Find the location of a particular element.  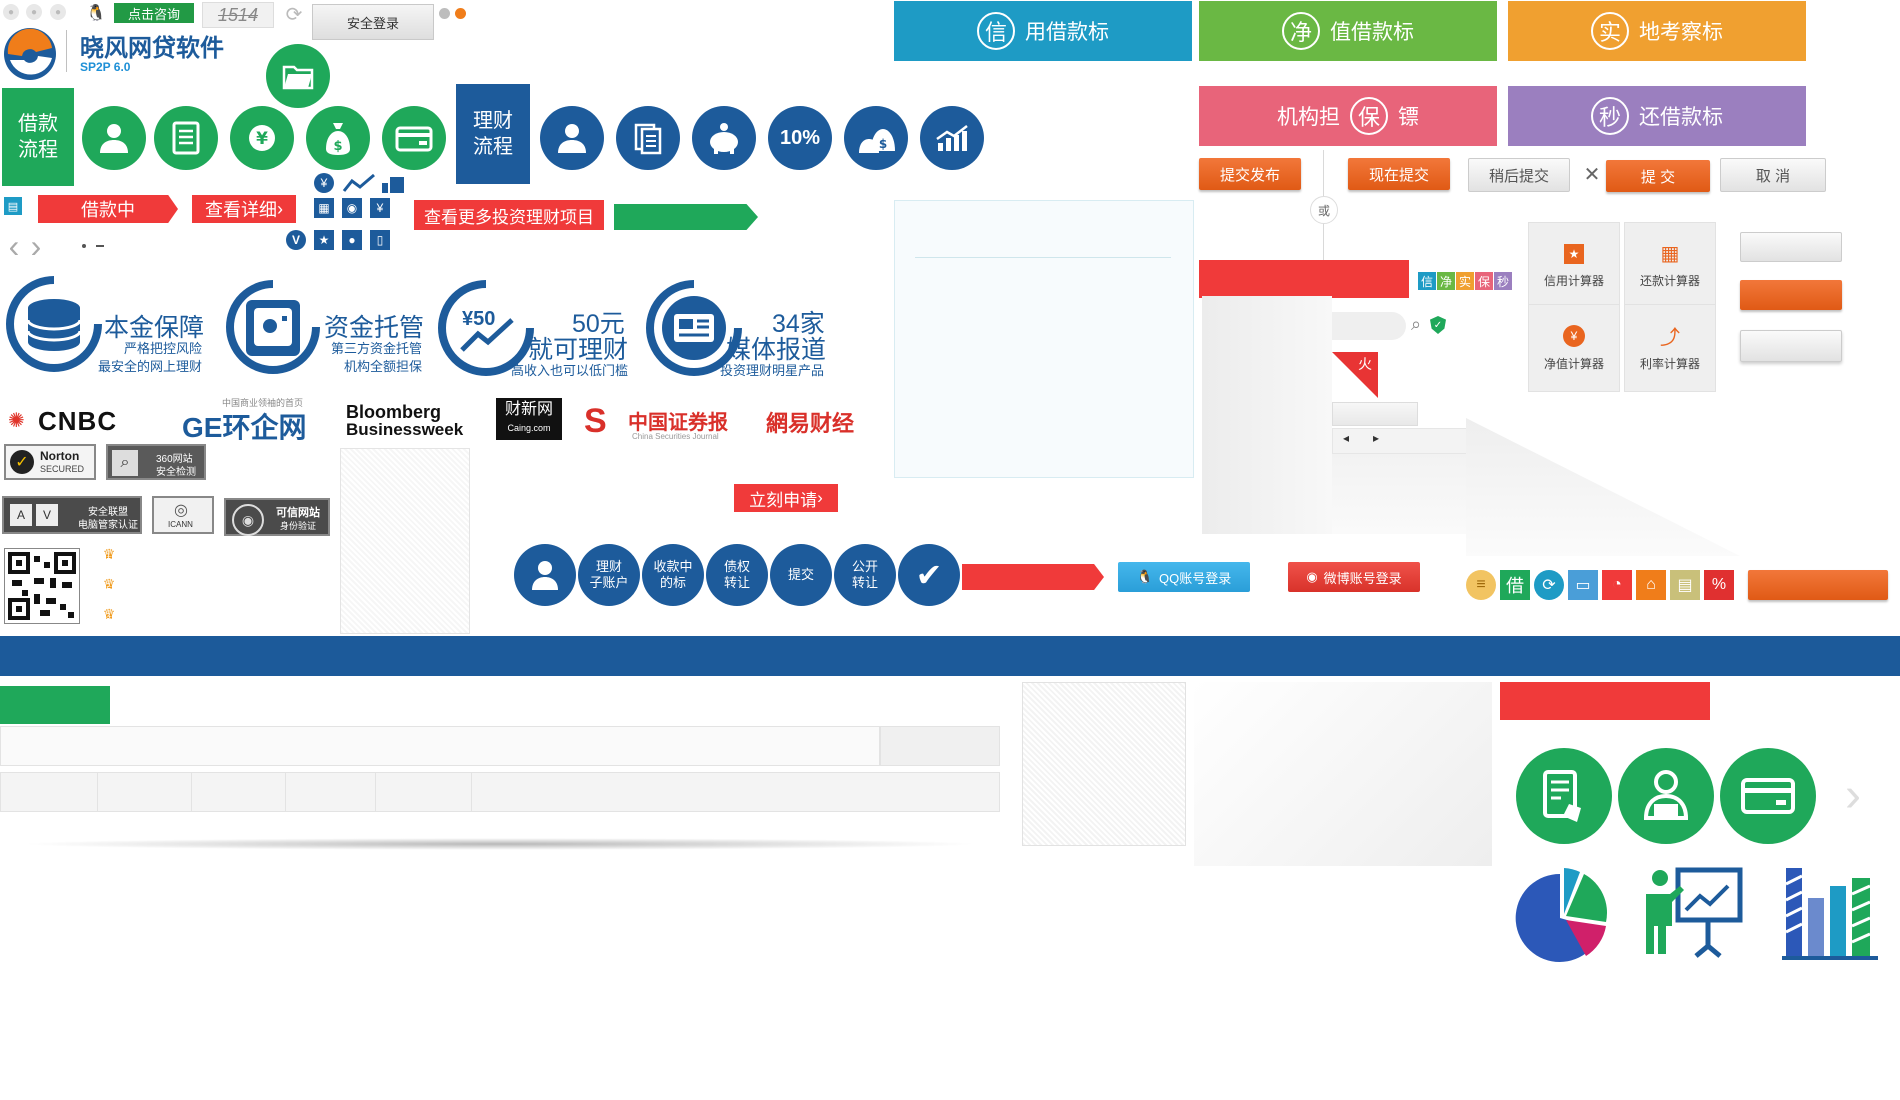

money-bags-icon: $ is located at coordinates (876, 138).